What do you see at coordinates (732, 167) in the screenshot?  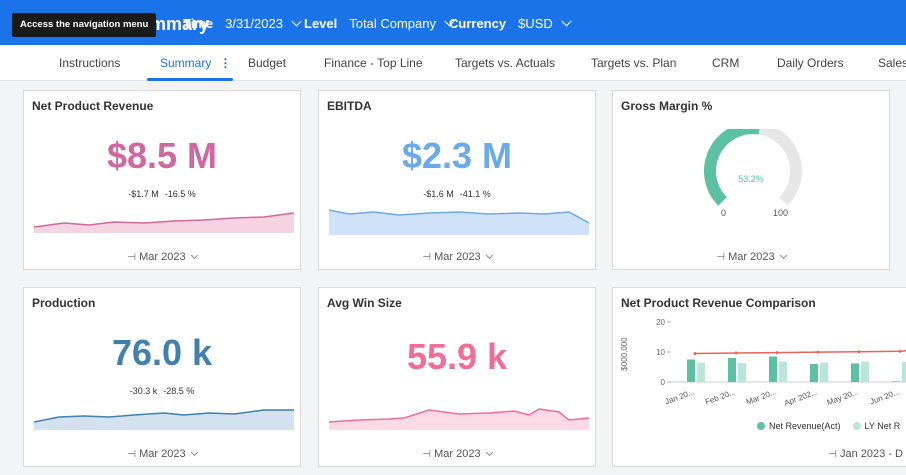 I see `gauge-fill` at bounding box center [732, 167].